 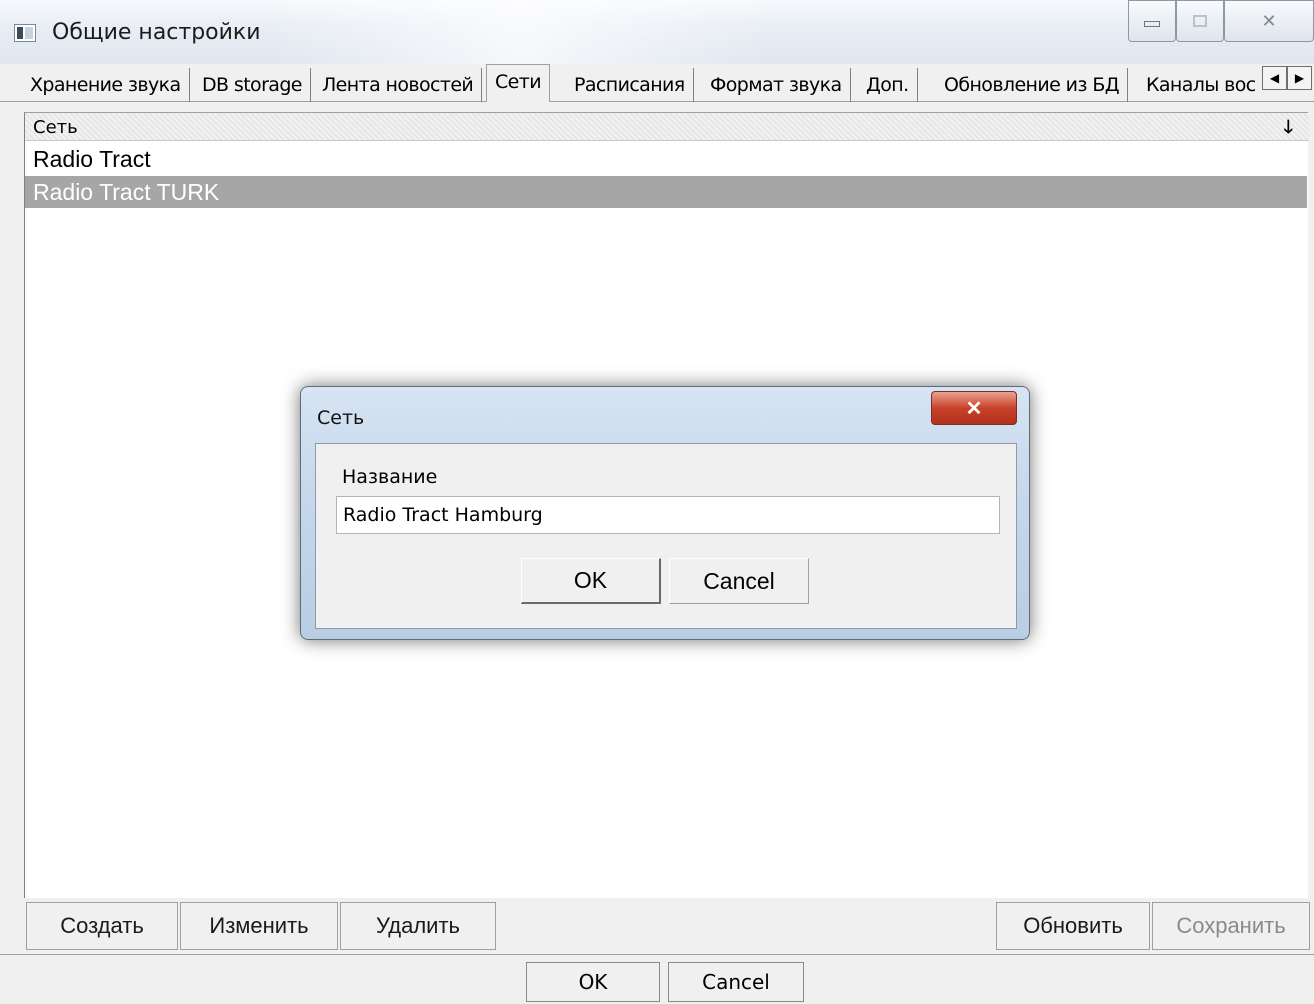 I want to click on tab-scroll-right-button: ▶, so click(x=1299, y=78).